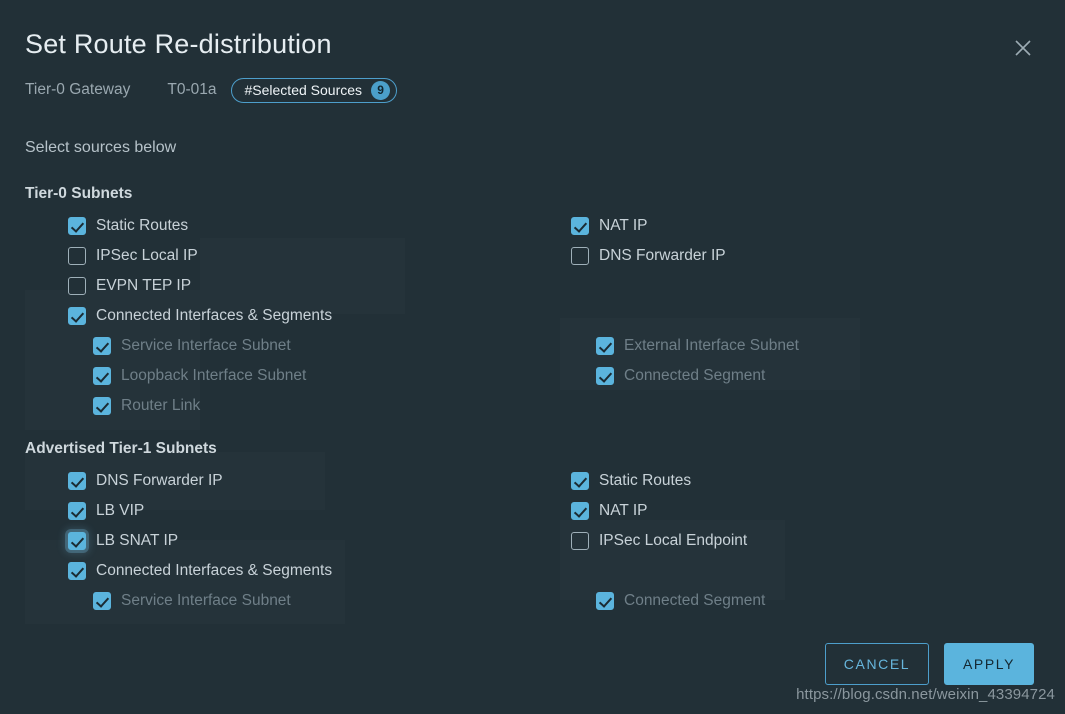 The width and height of the screenshot is (1065, 714). I want to click on checkbox-option: Router Link, so click(146, 406).